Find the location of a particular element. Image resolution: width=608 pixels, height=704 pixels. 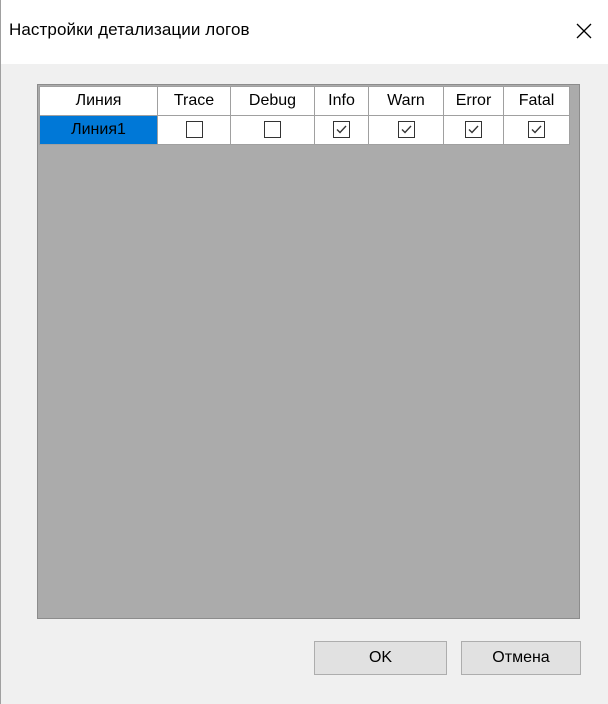

table-row: Линия1 is located at coordinates (304, 130).